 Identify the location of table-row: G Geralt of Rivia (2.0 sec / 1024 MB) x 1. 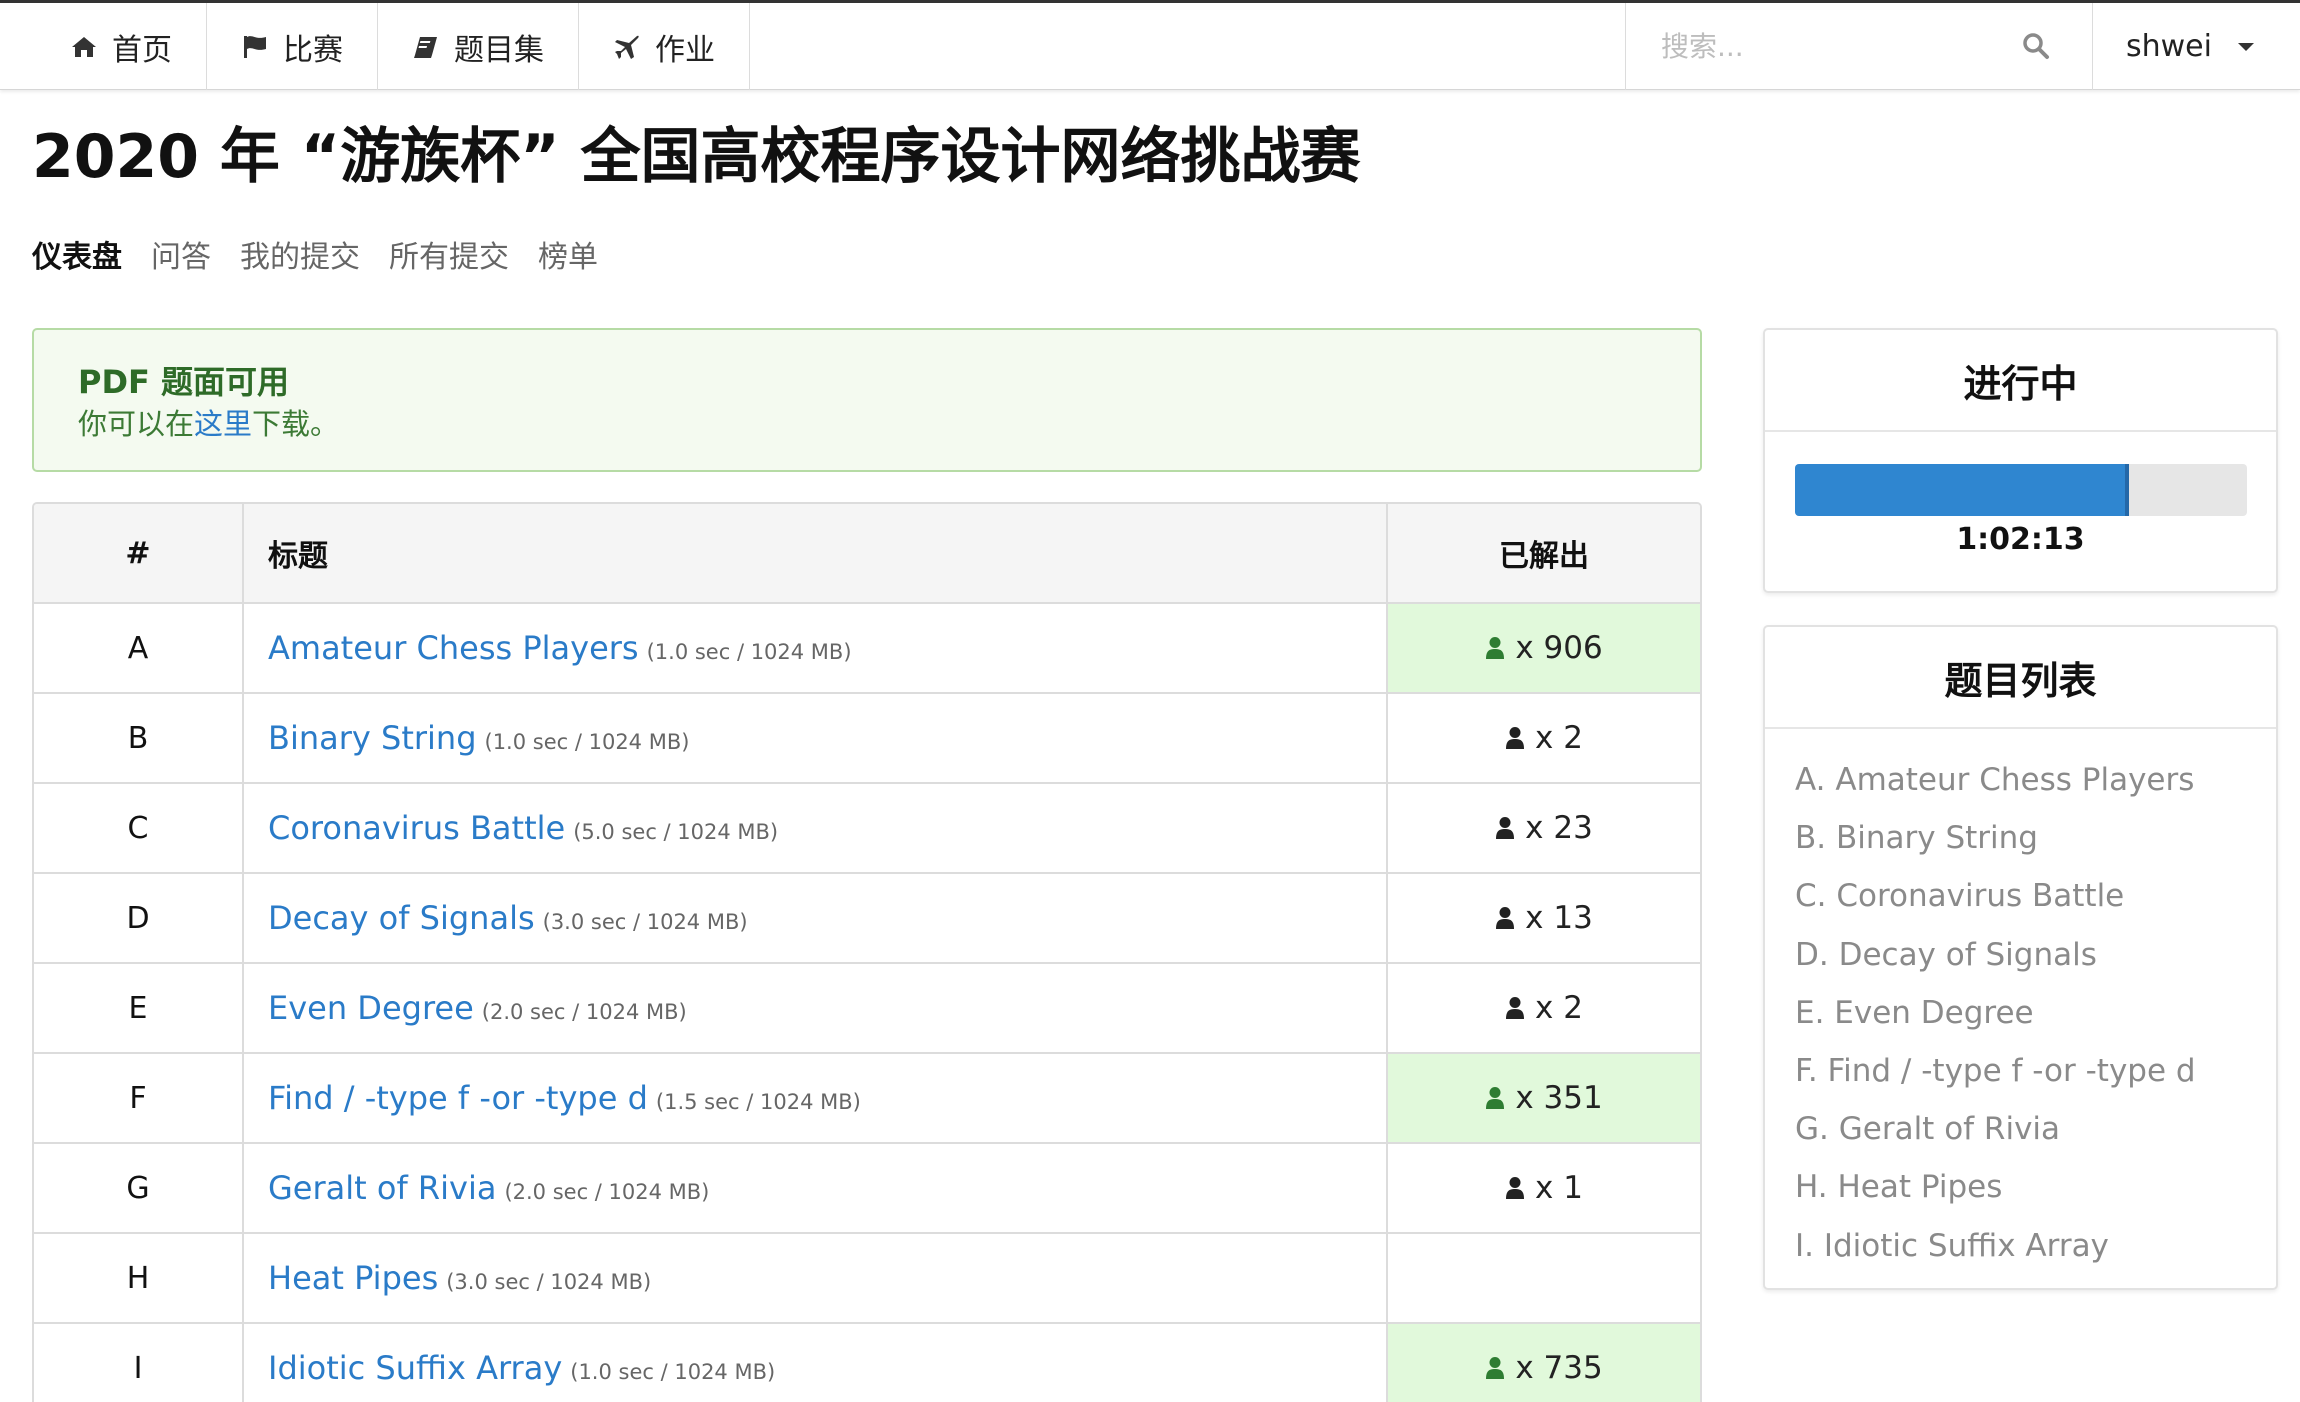
(867, 1189).